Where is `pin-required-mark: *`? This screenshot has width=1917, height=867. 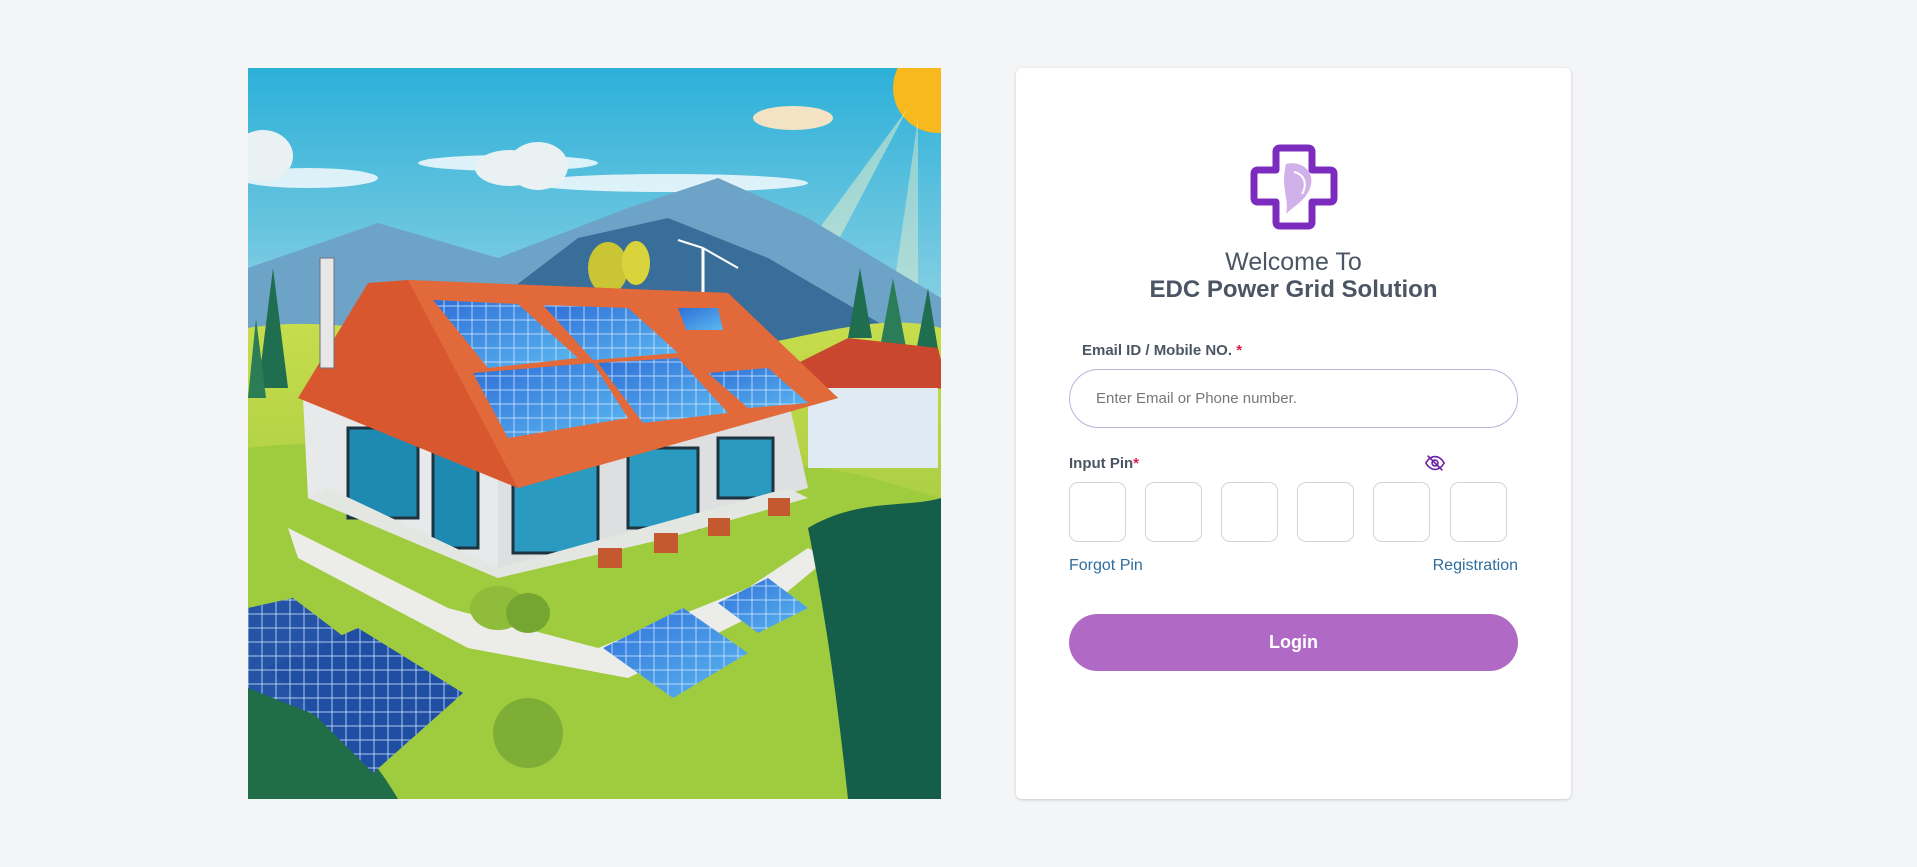
pin-required-mark: * is located at coordinates (1136, 463).